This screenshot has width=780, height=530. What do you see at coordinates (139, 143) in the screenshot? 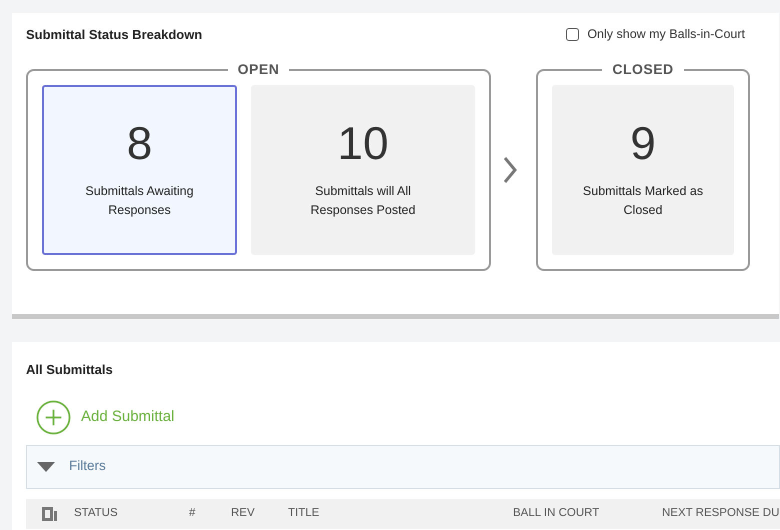
I see `tile-count: 8` at bounding box center [139, 143].